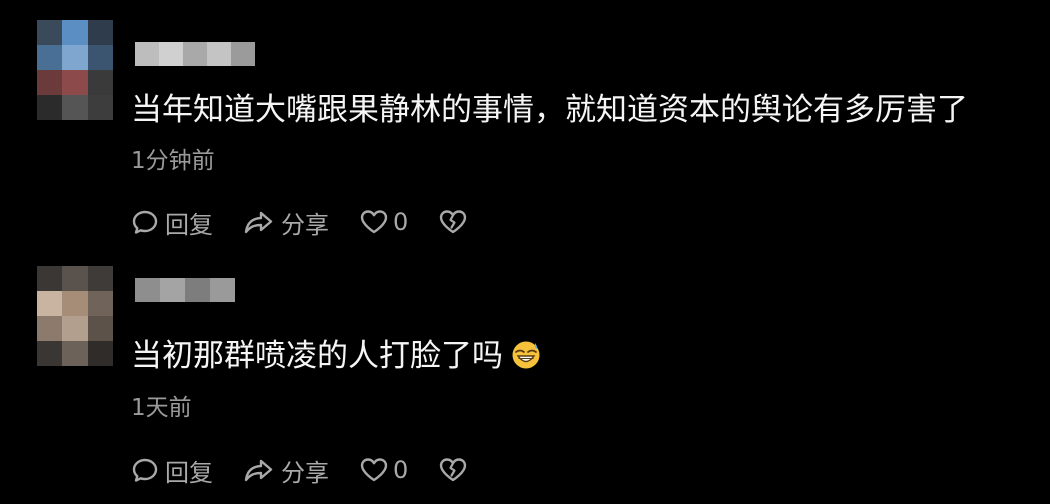 The height and width of the screenshot is (504, 1050). What do you see at coordinates (161, 408) in the screenshot?
I see `comment-timestamp: 1天前` at bounding box center [161, 408].